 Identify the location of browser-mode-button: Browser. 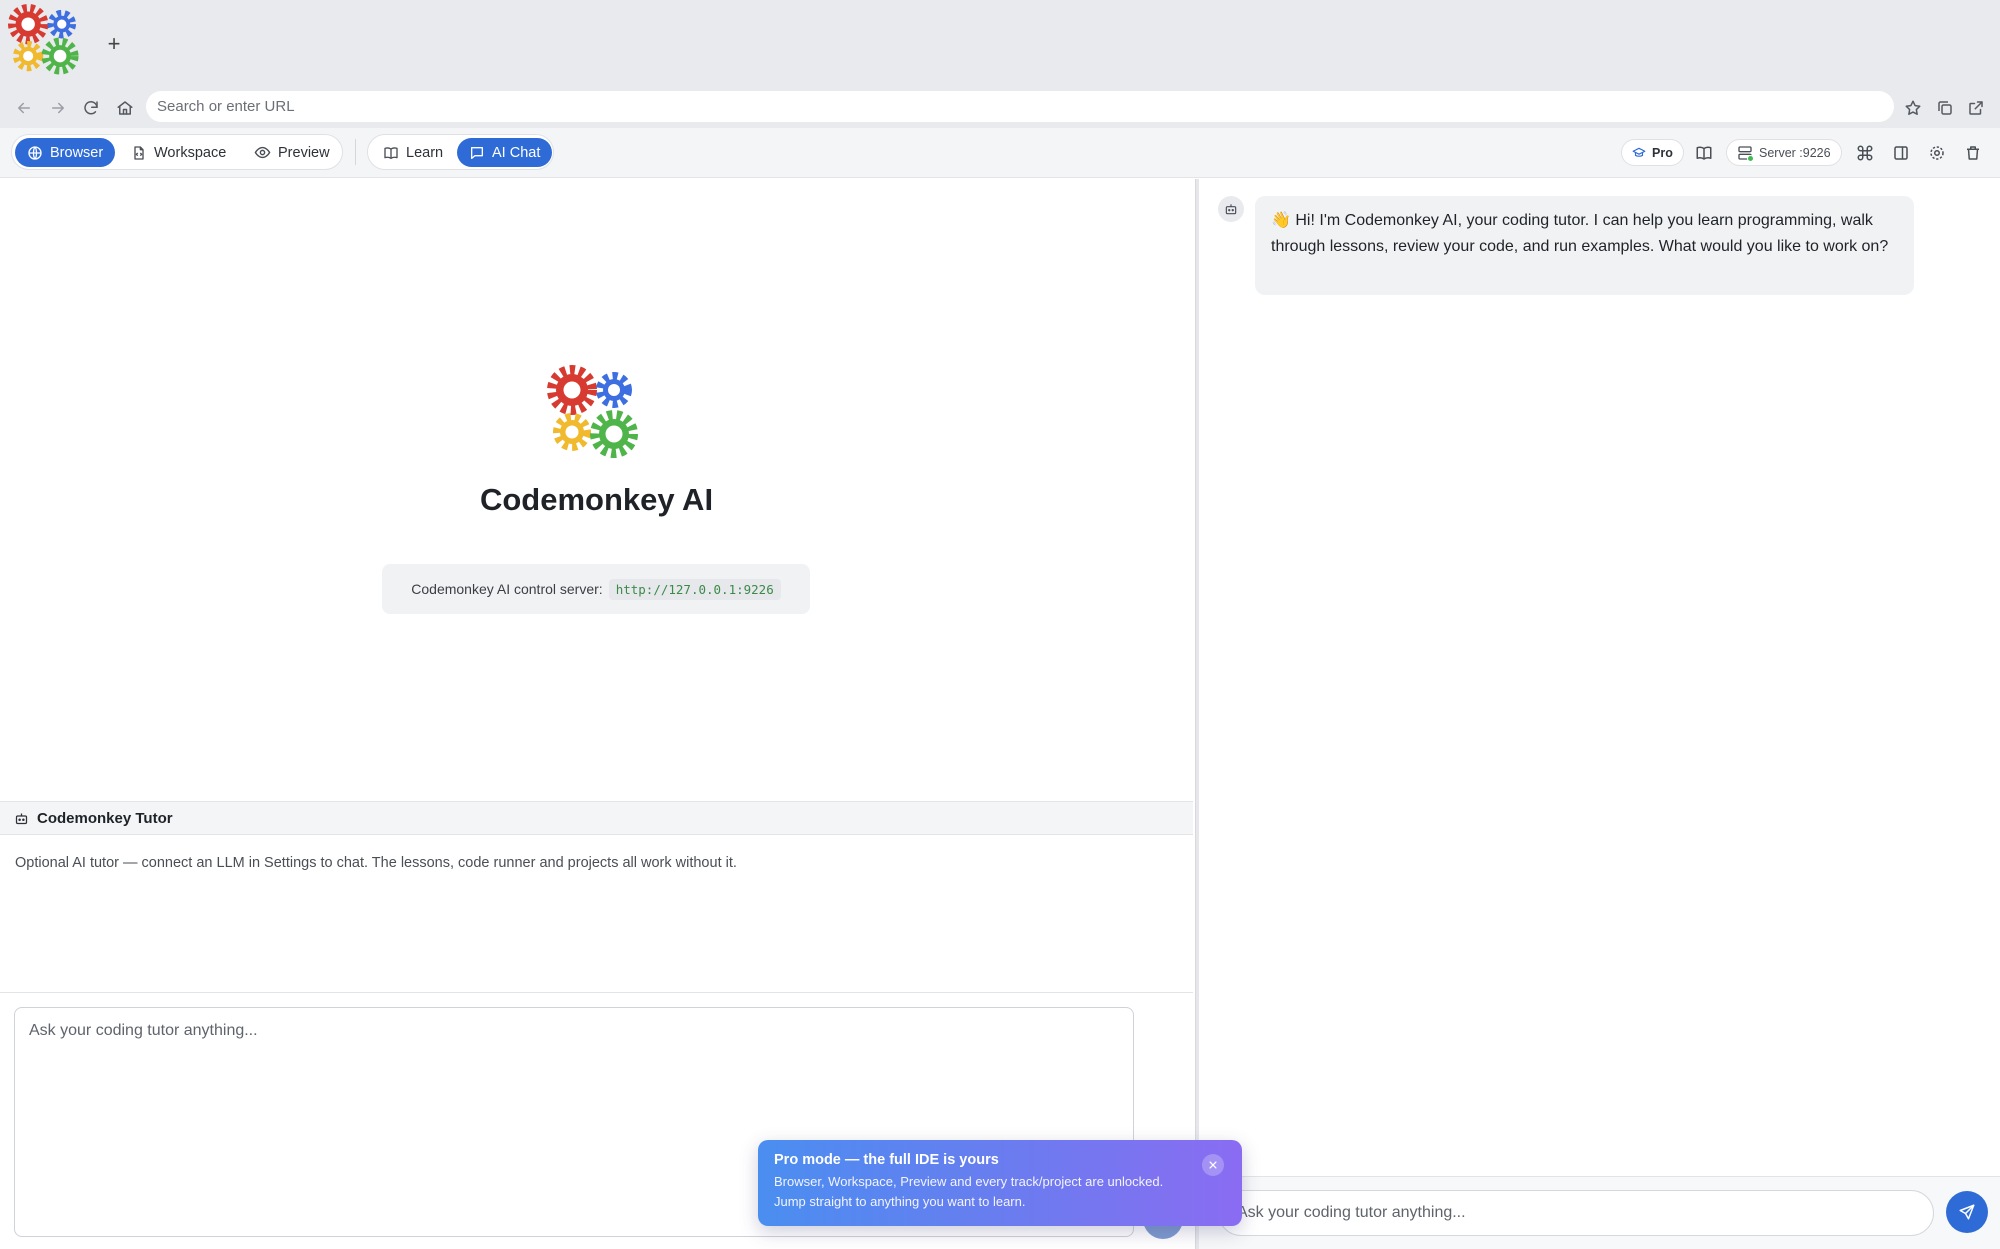
(65, 152).